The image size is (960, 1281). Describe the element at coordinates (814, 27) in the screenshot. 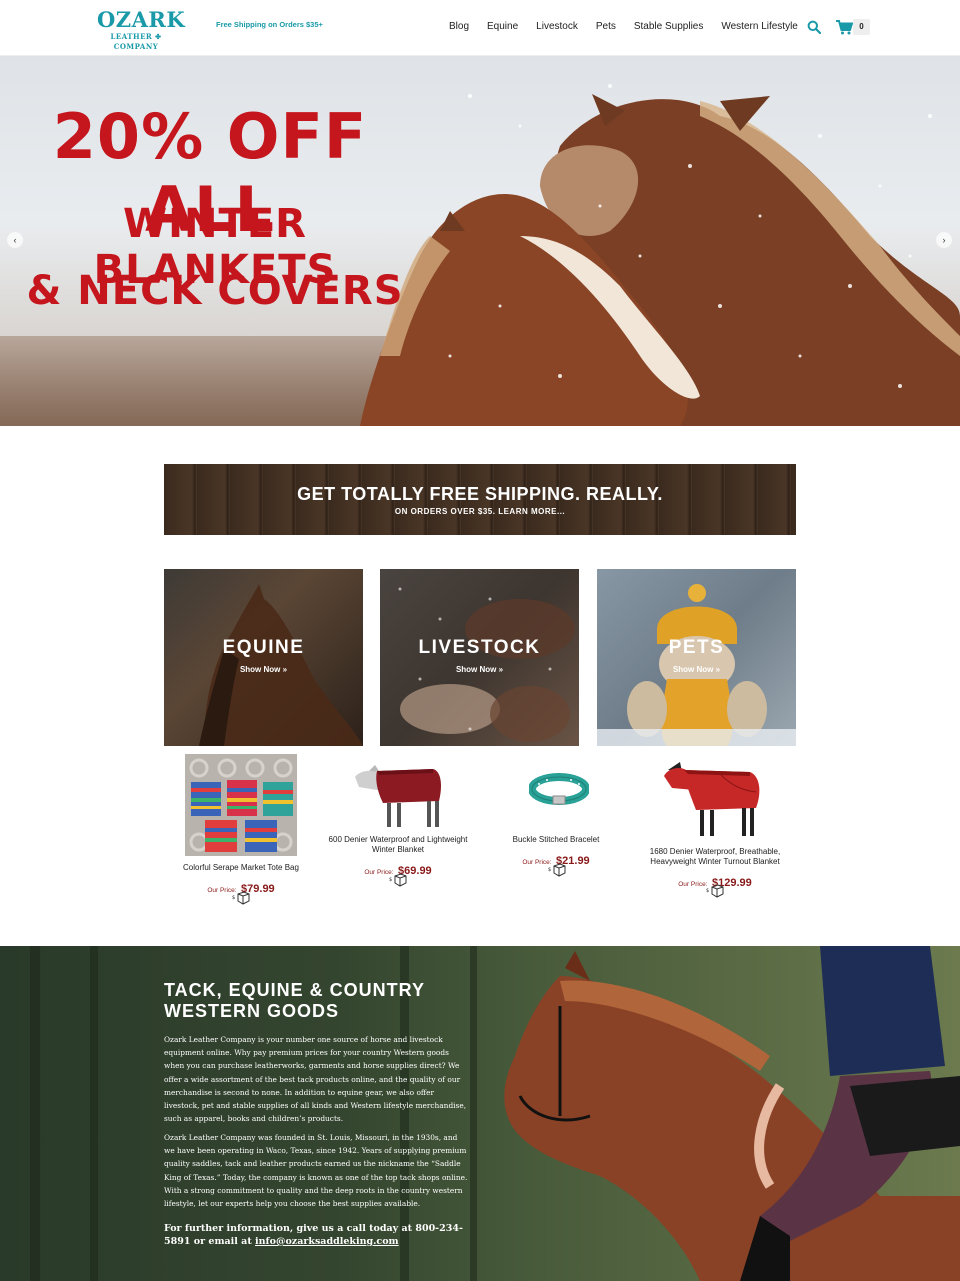

I see `search-icon` at that location.